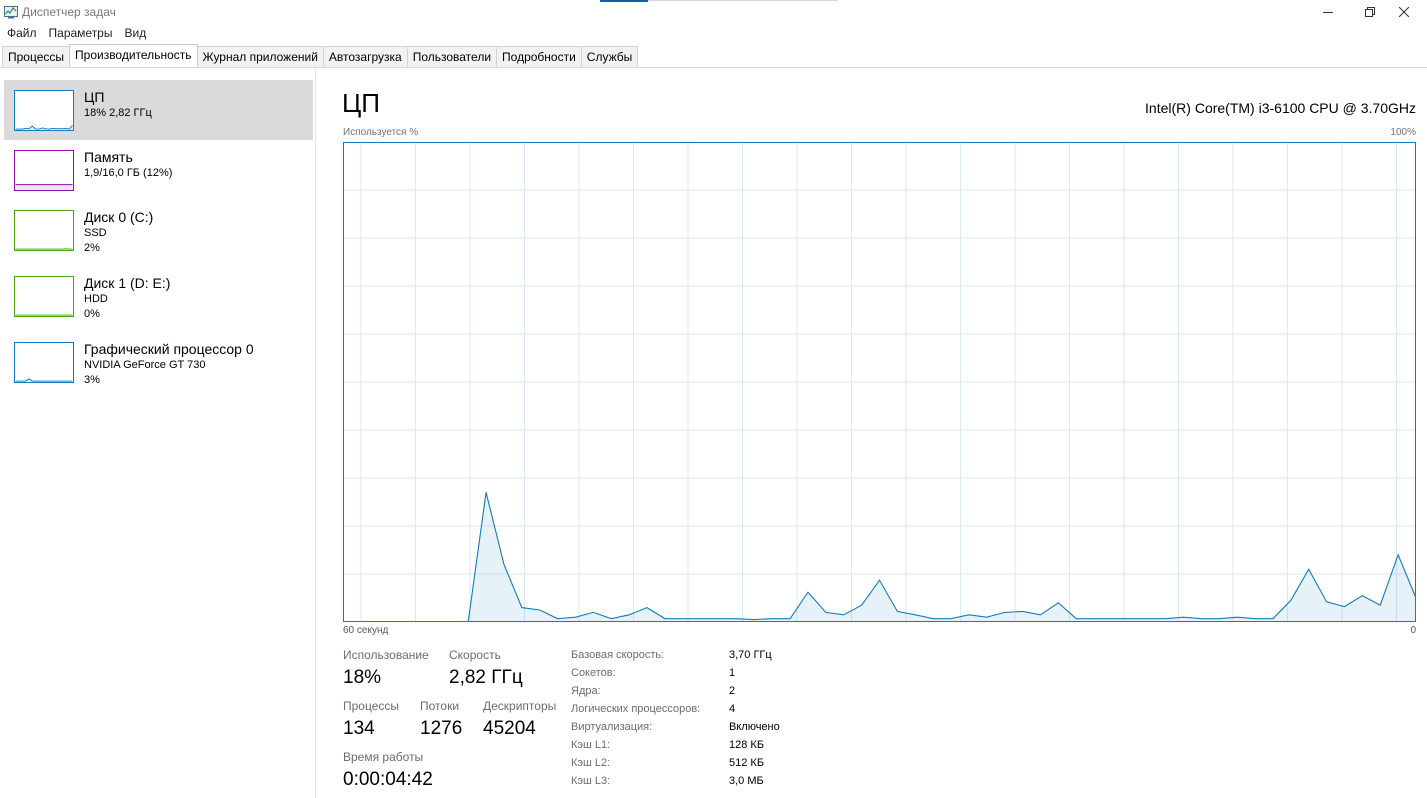  Describe the element at coordinates (44, 230) in the screenshot. I see `disk0-mini-graph` at that location.